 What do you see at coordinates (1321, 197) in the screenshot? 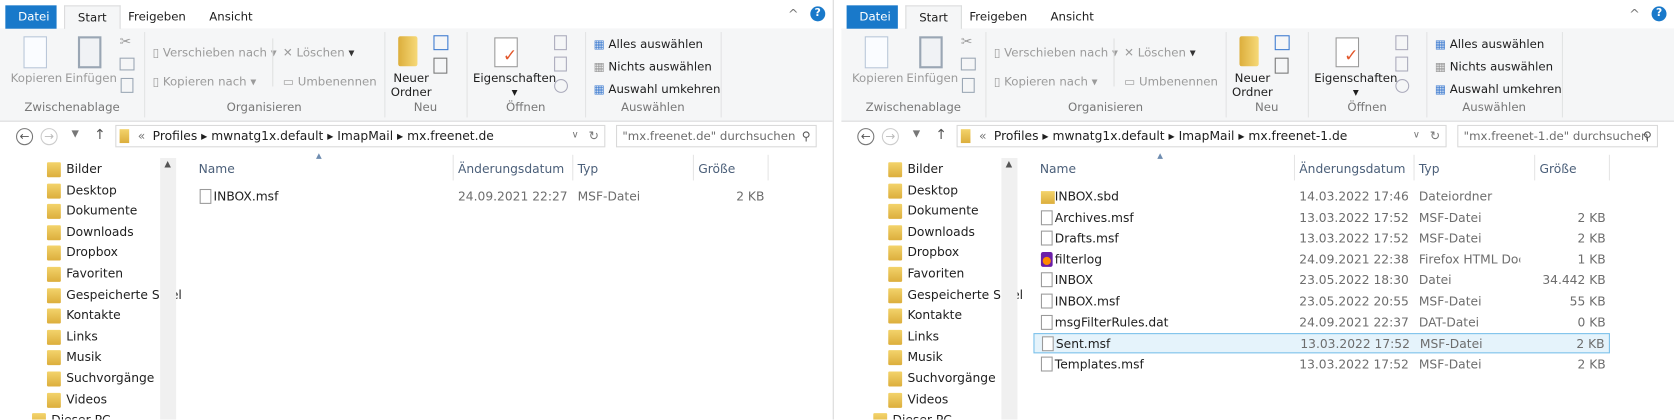
I see `file-row: INBOX.sbd 14.03.2022 17:46 Dateiordner` at bounding box center [1321, 197].